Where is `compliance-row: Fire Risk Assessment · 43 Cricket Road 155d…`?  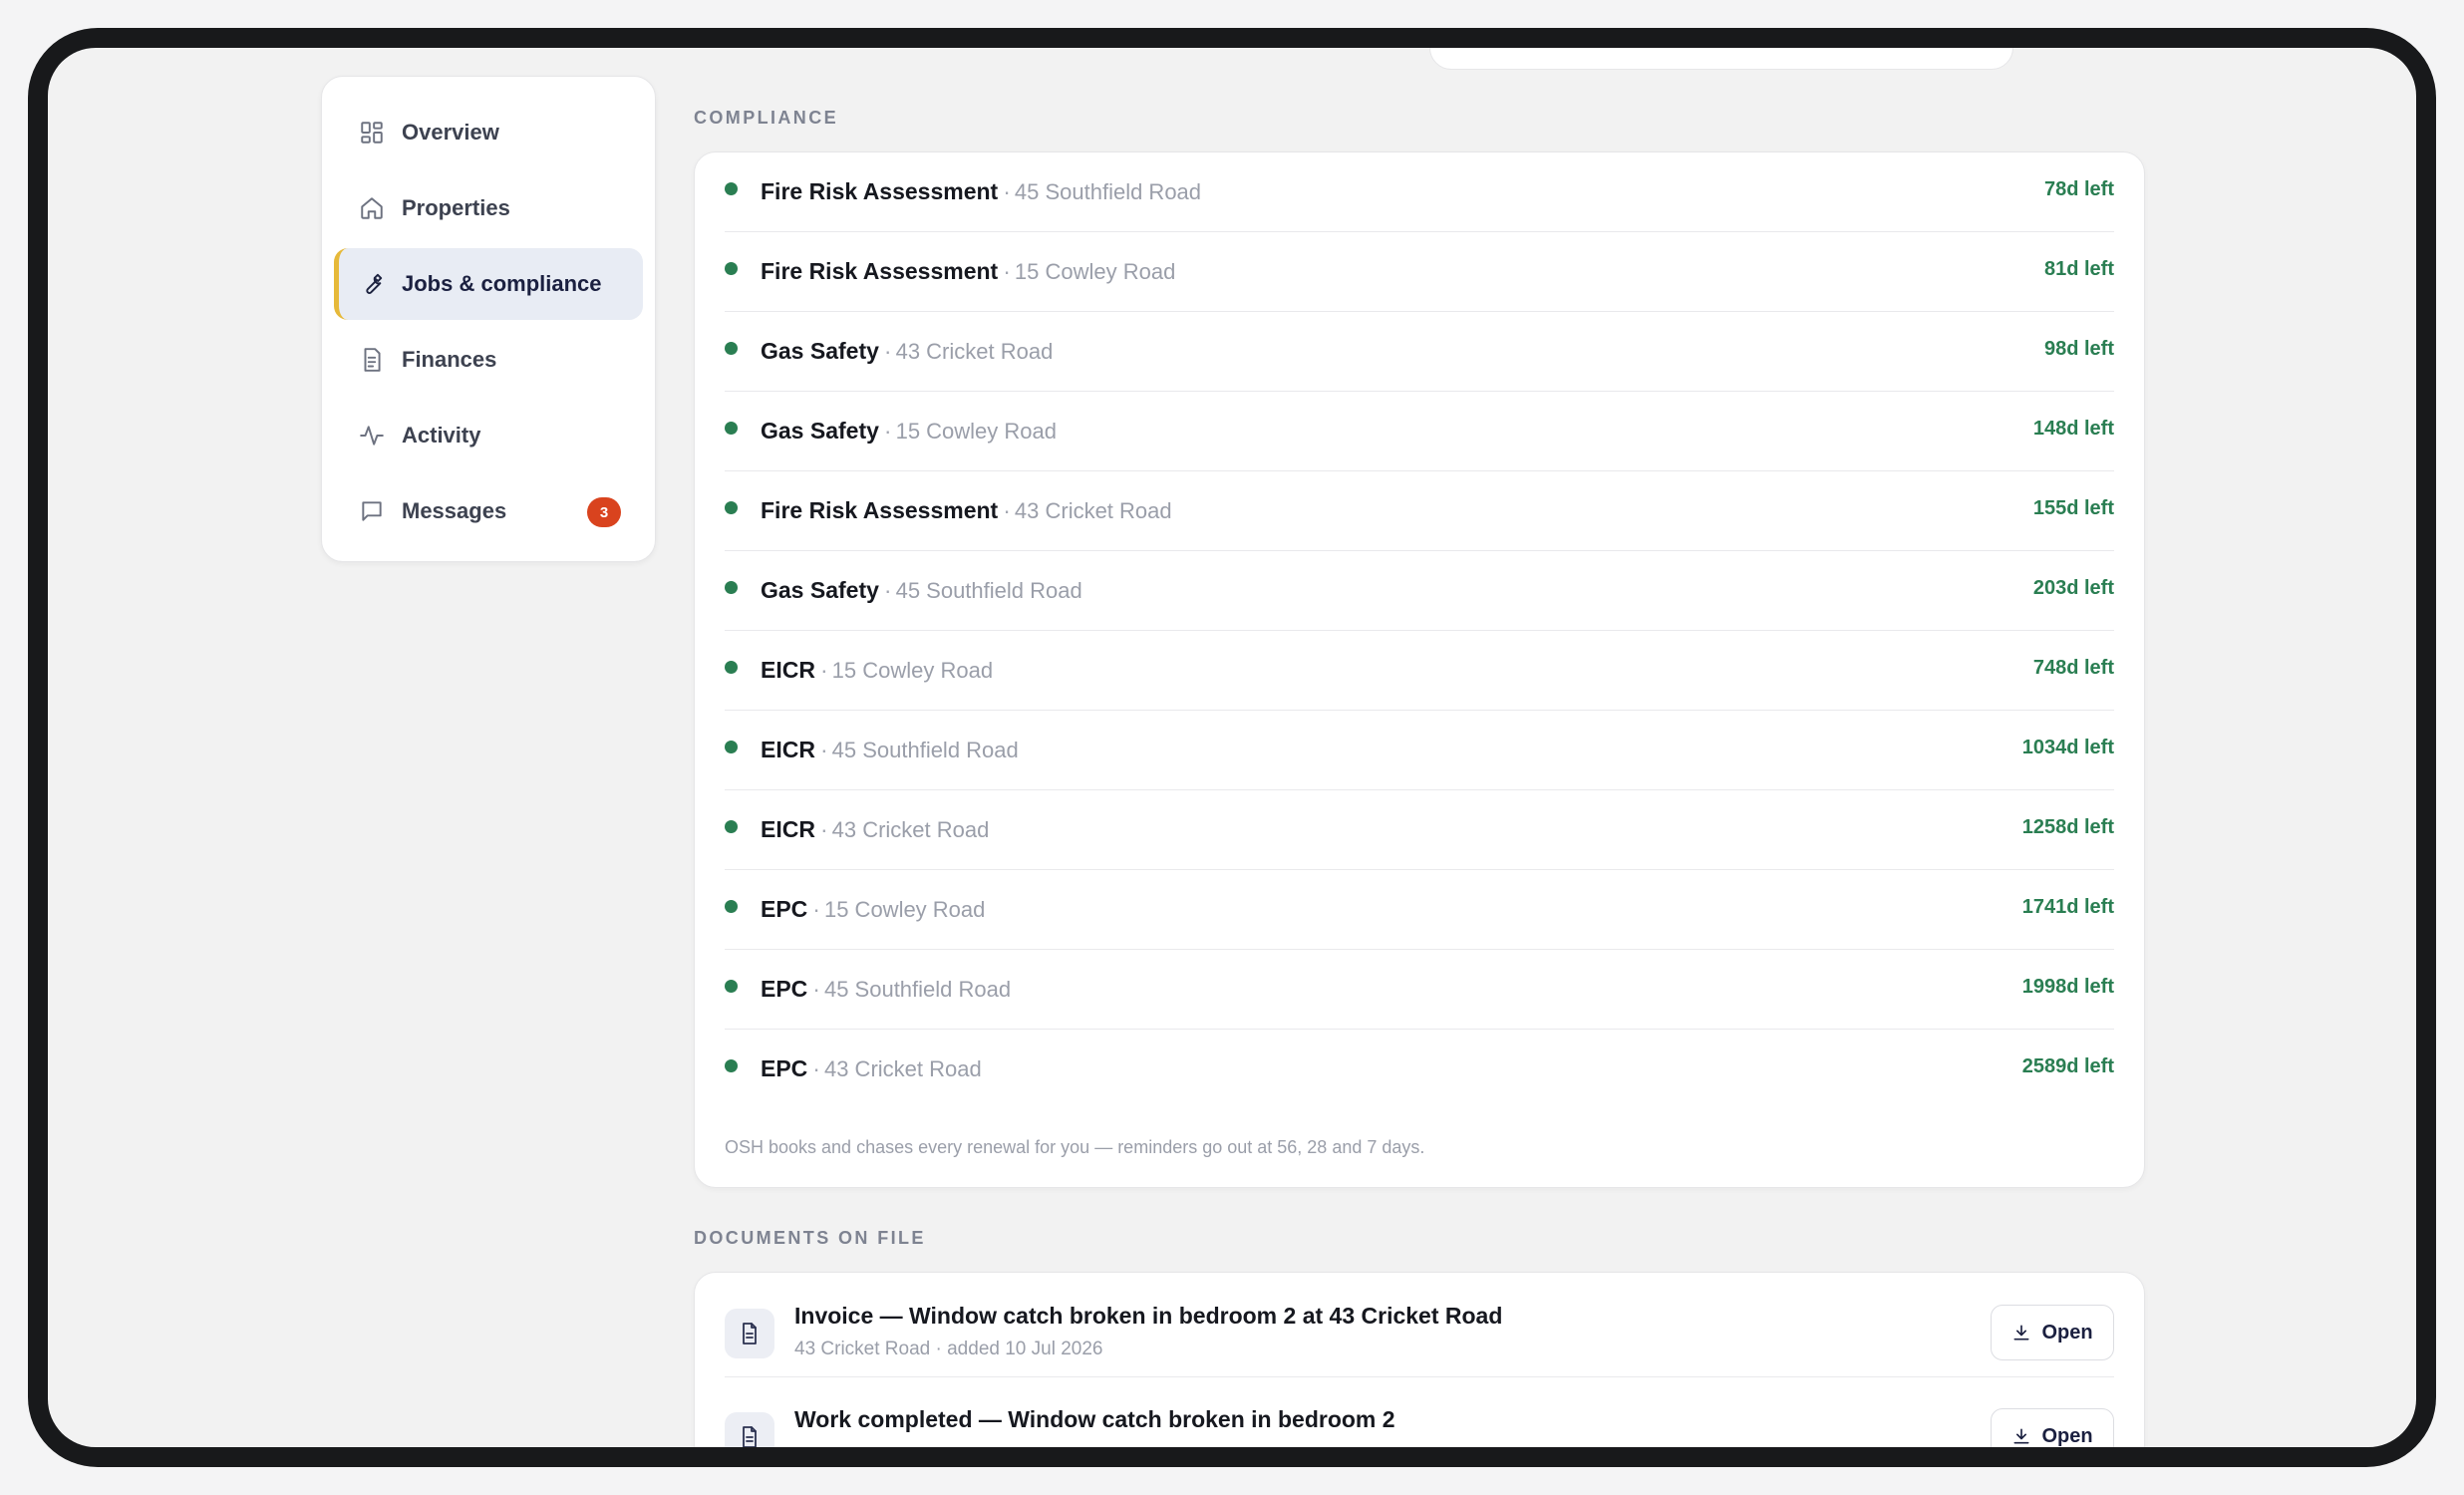
compliance-row: Fire Risk Assessment · 43 Cricket Road 155d… is located at coordinates (1420, 511).